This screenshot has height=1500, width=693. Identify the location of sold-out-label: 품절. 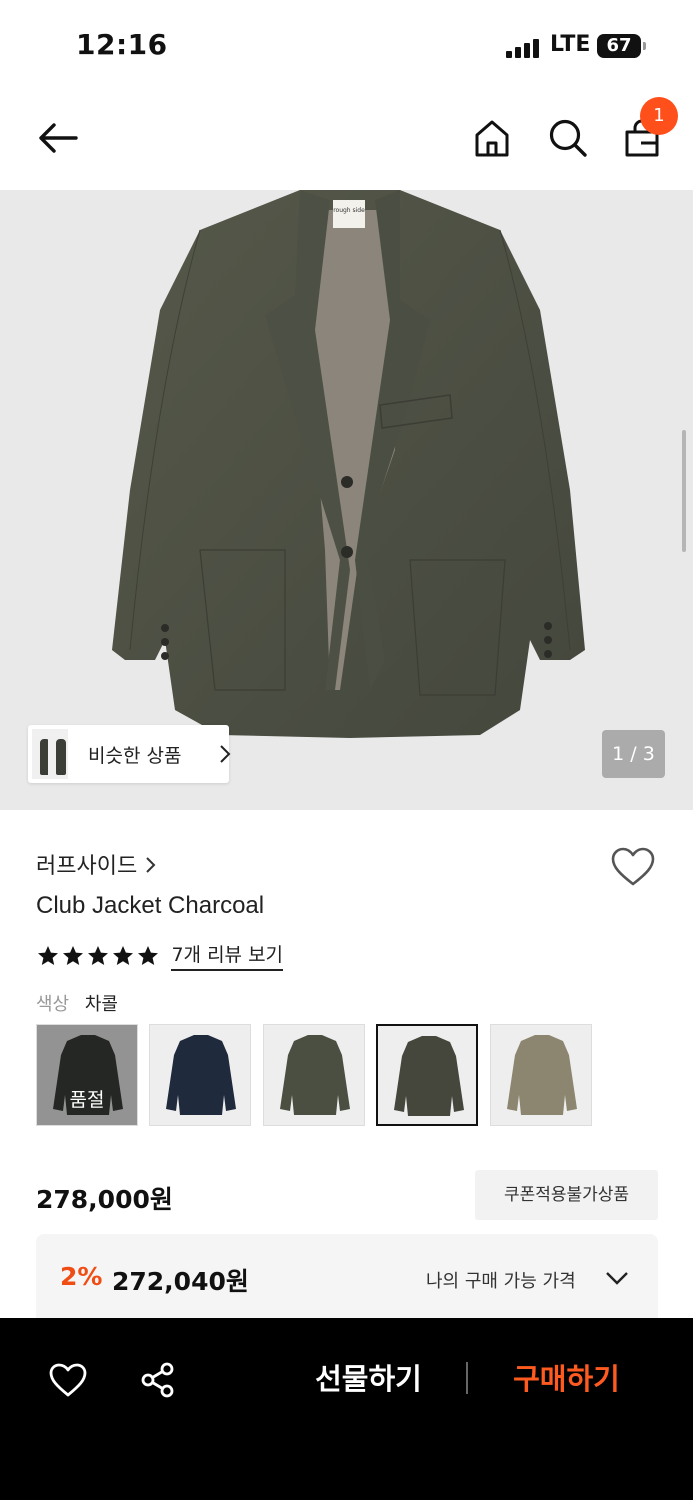
(87, 1100).